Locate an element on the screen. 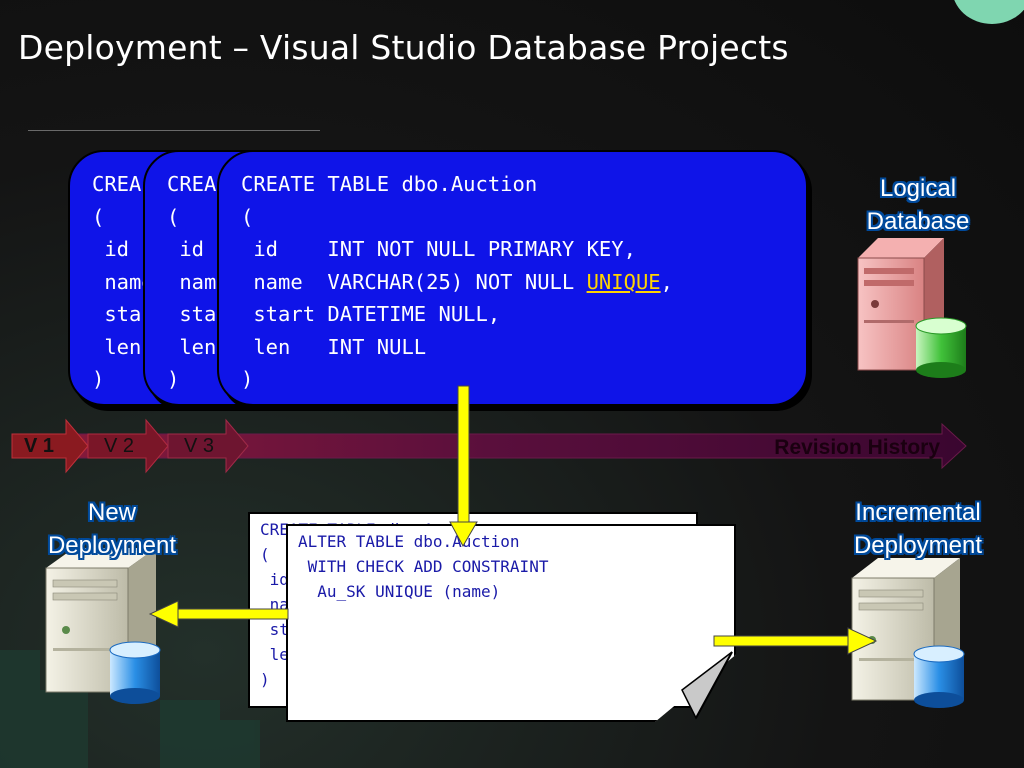 Image resolution: width=1024 pixels, height=768 pixels. arrow-down-to-script is located at coordinates (463, 466).